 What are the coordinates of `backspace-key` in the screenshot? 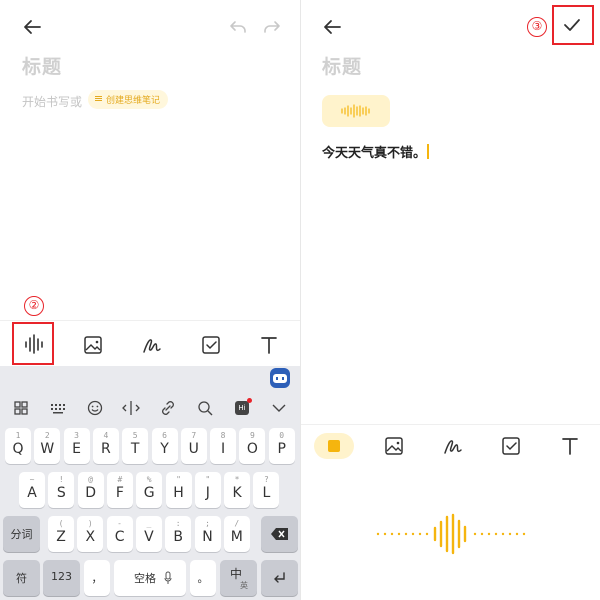 It's located at (279, 534).